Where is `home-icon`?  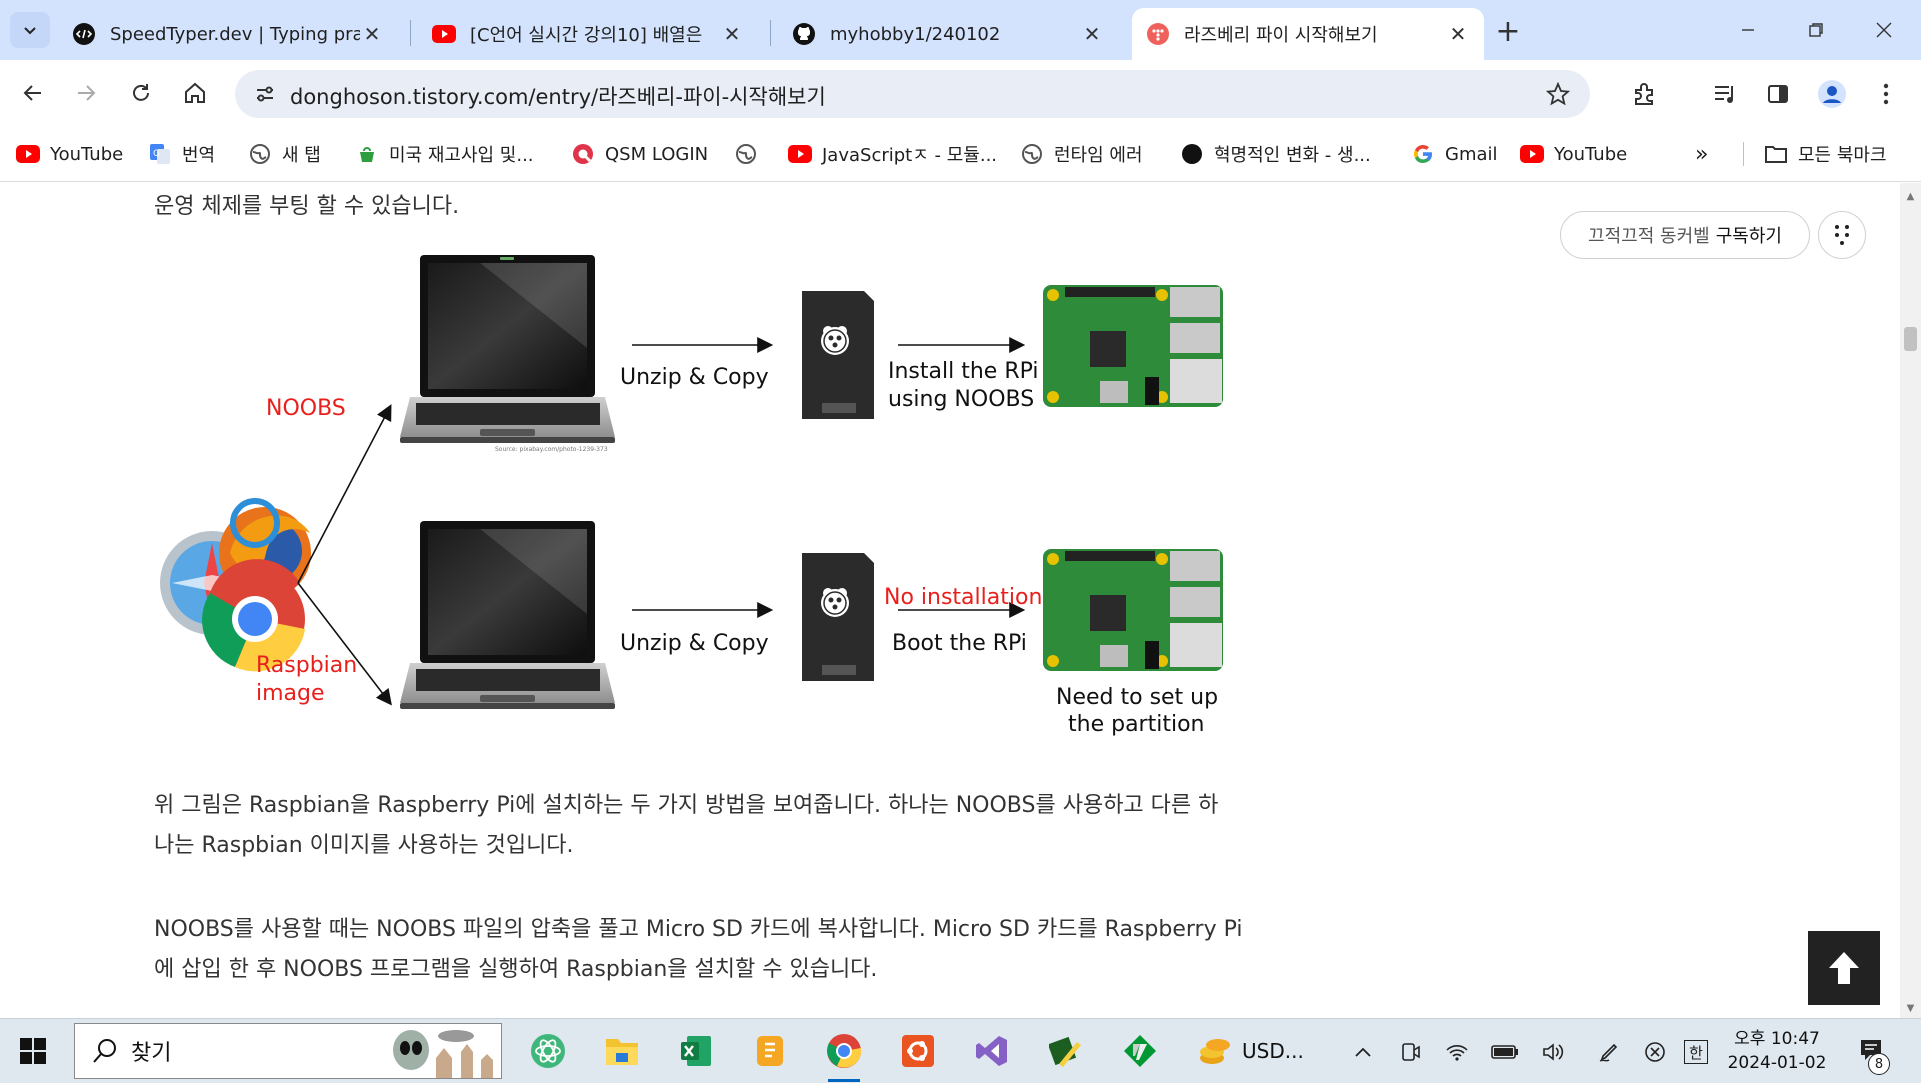
home-icon is located at coordinates (195, 92).